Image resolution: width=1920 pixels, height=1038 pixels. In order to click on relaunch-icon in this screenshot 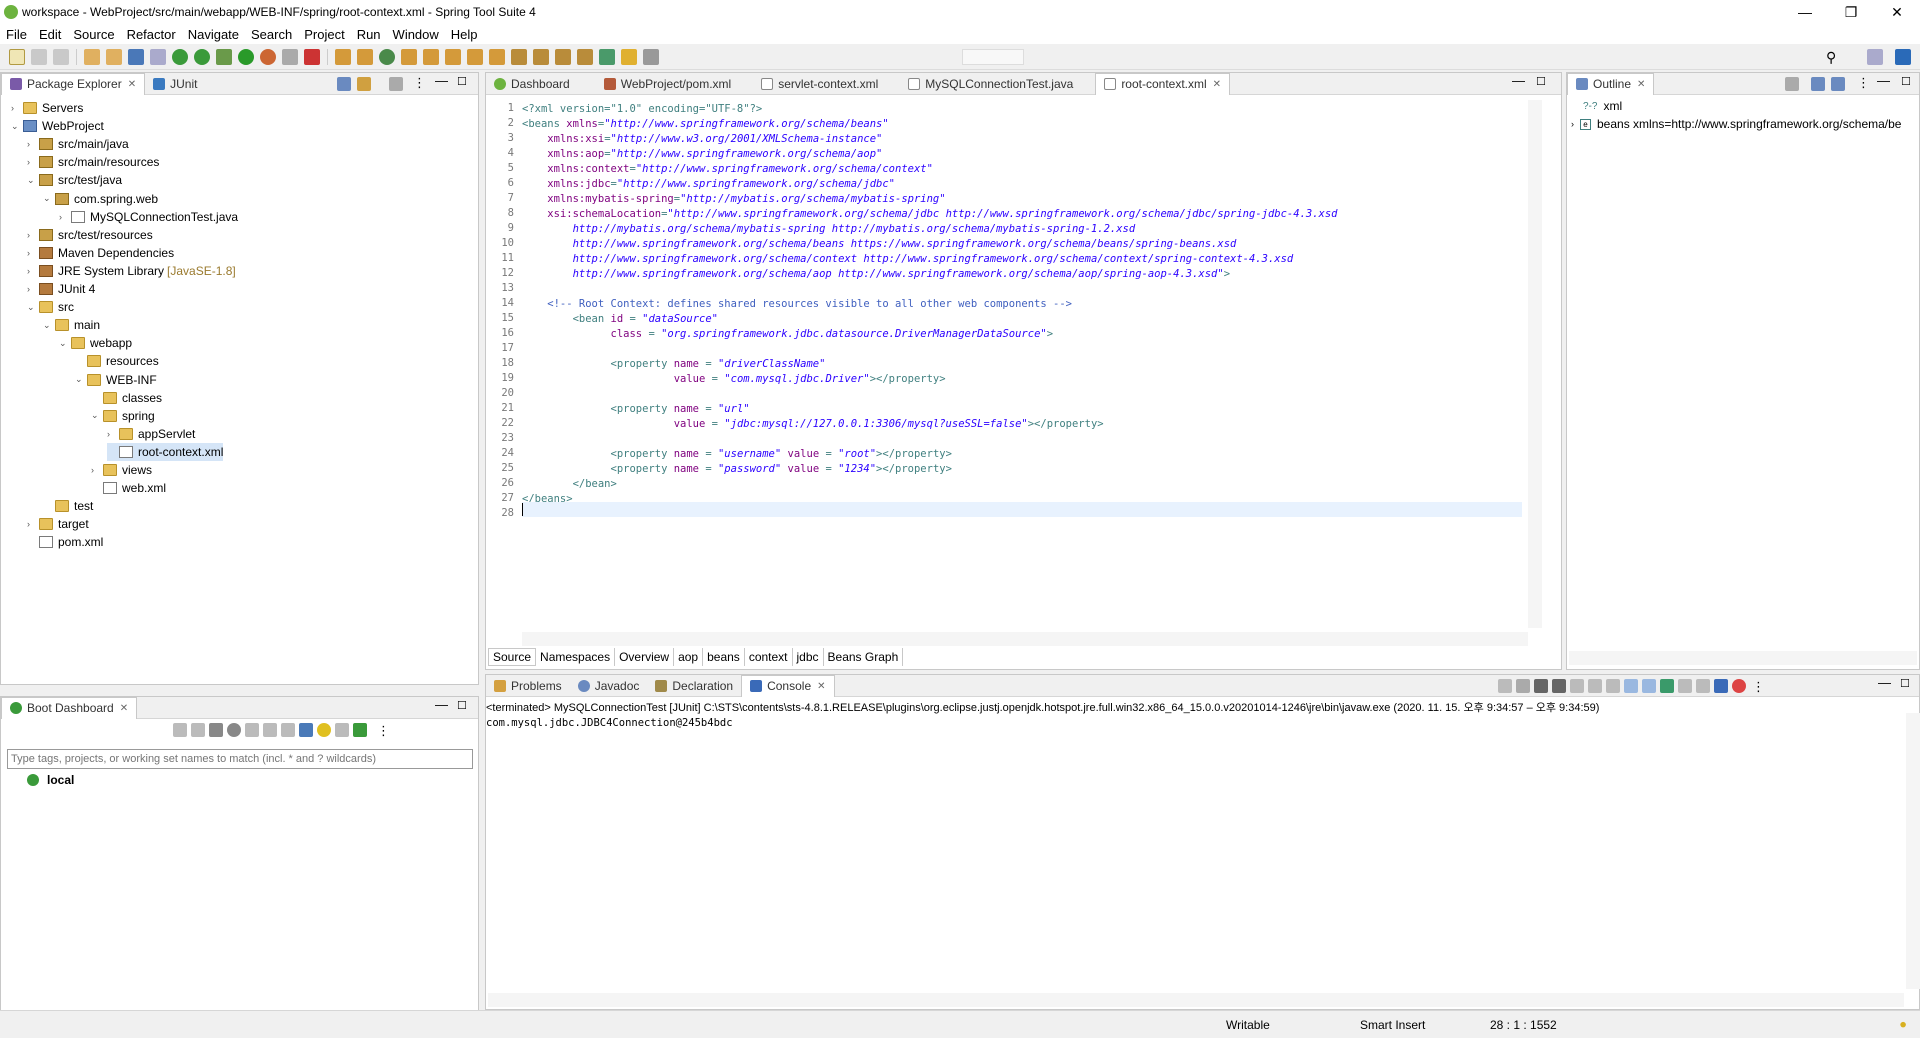, I will do `click(202, 56)`.